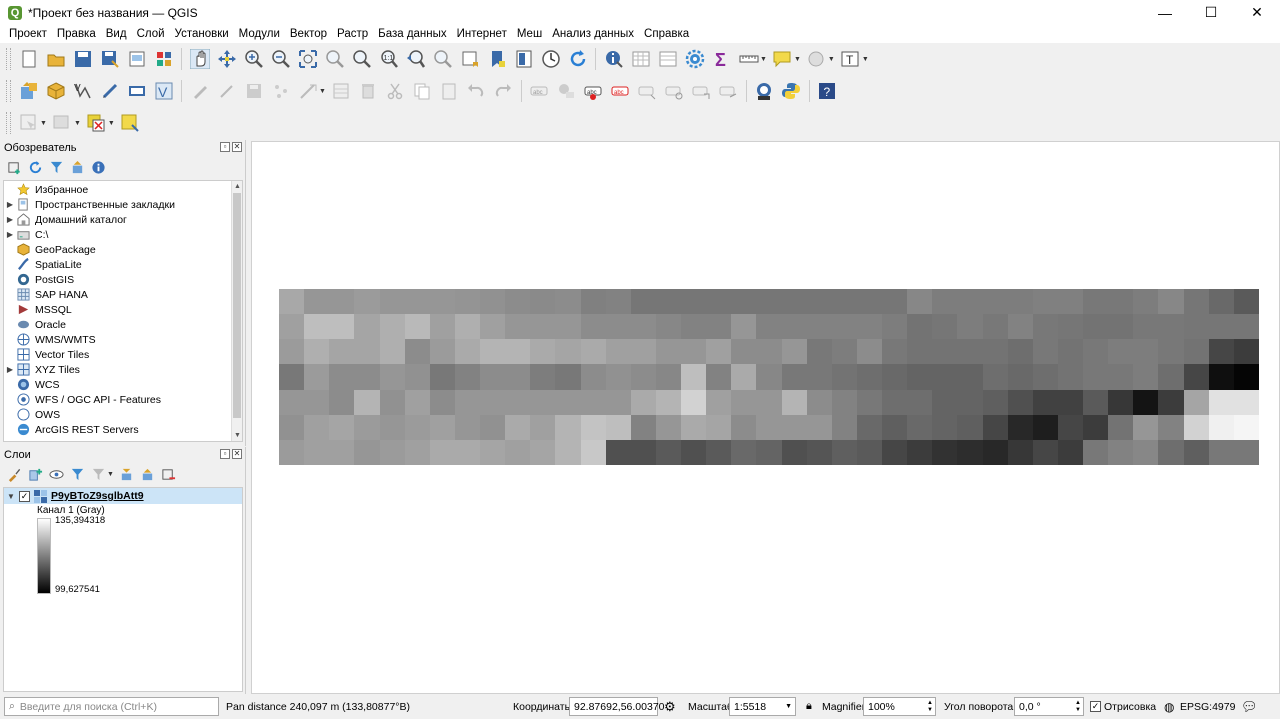 This screenshot has height=719, width=1280. Describe the element at coordinates (674, 91) in the screenshot. I see `label-rotate-icon` at that location.